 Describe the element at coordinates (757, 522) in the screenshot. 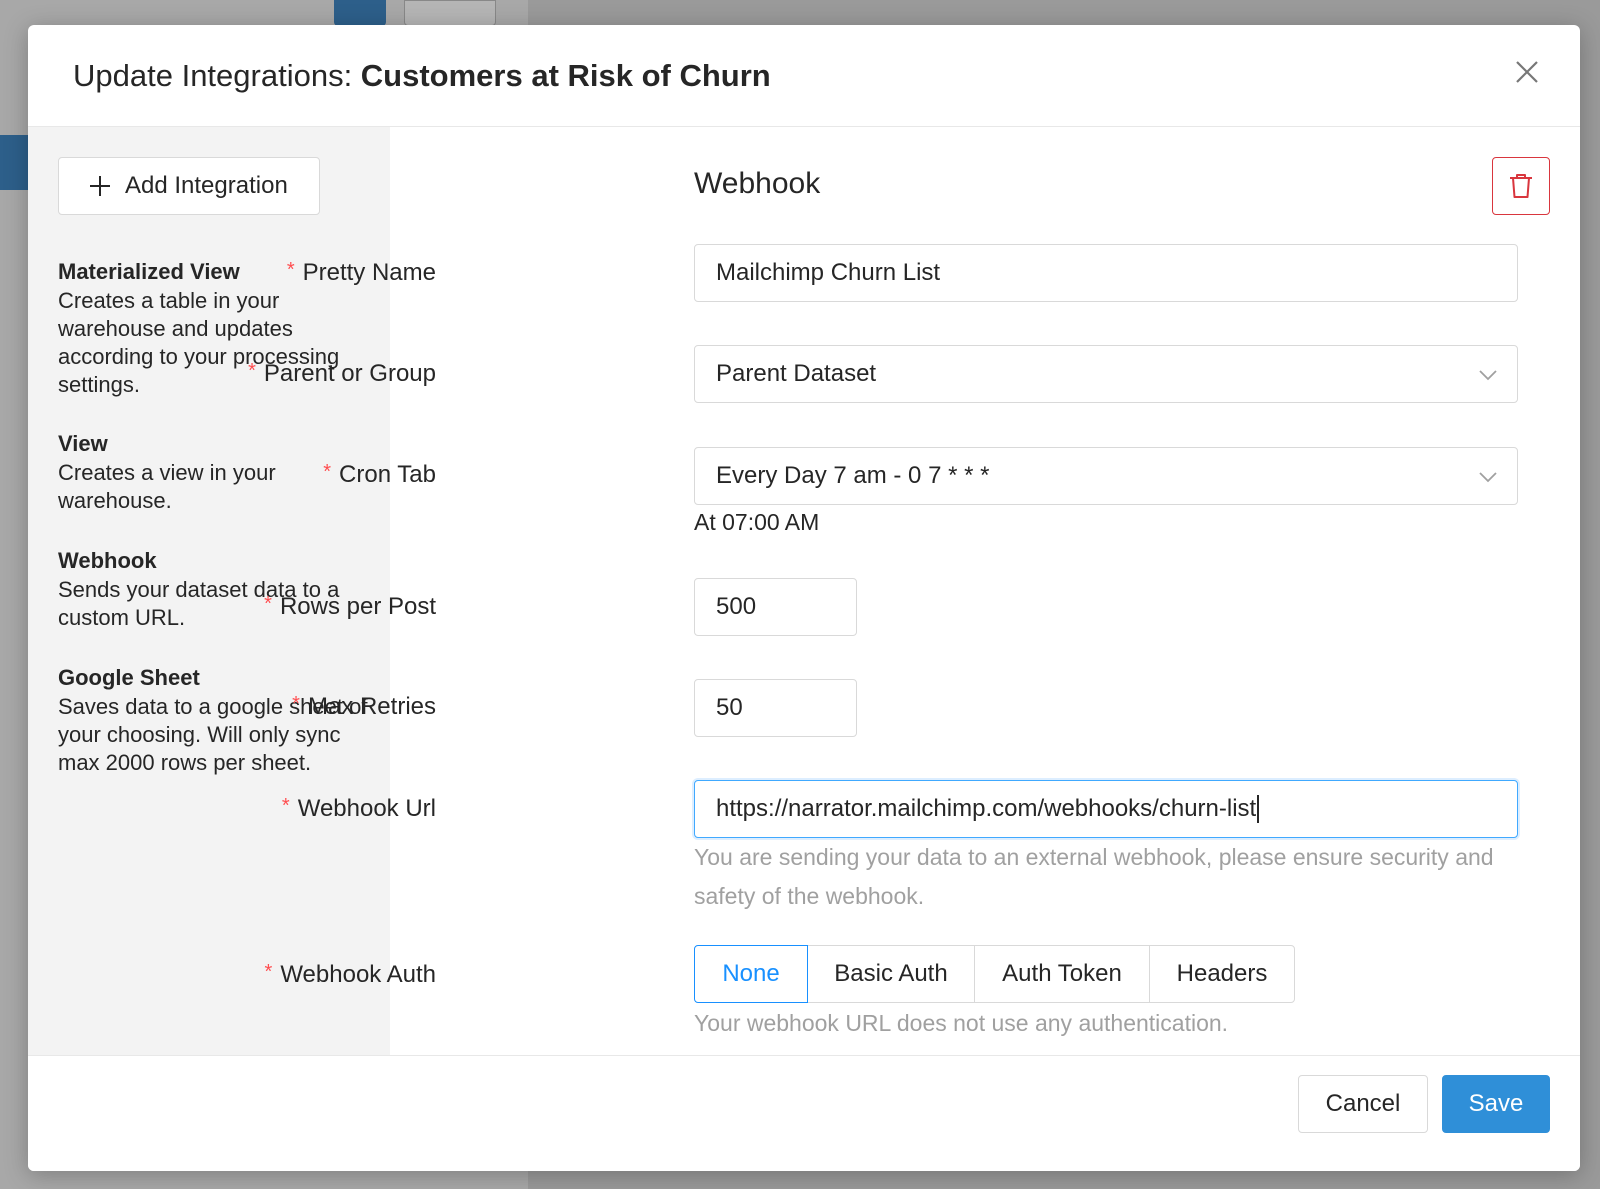

I see `cron-tab-help: At 07:00 AM` at that location.